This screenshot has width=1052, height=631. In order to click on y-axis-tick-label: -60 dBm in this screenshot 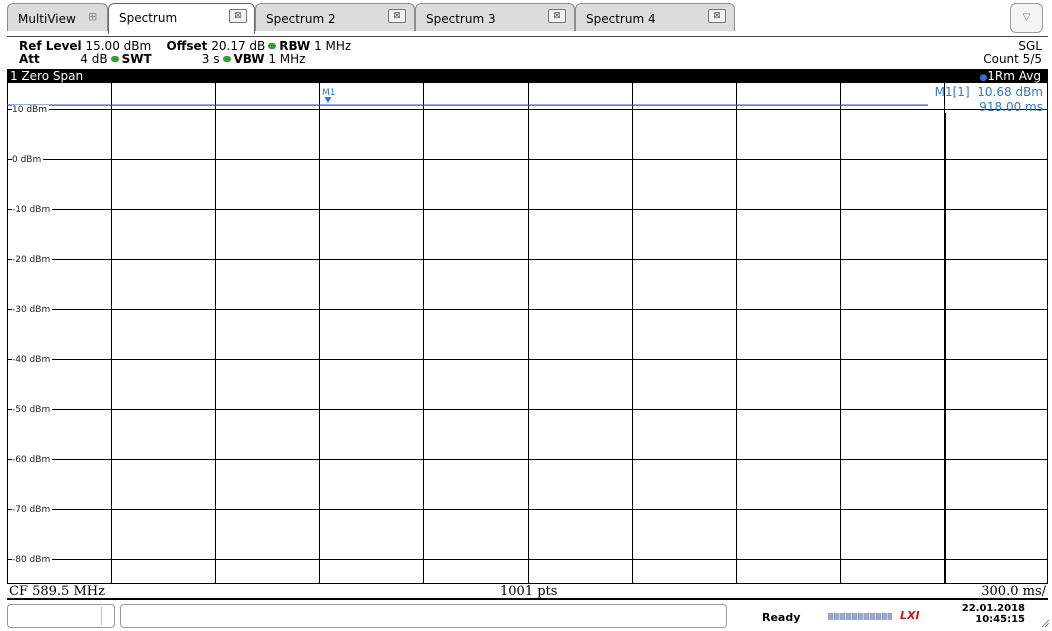, I will do `click(32, 459)`.